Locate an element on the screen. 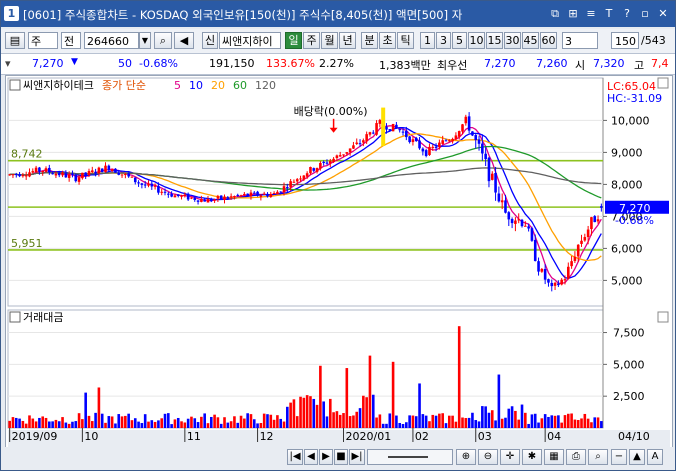  mode-select: 전 is located at coordinates (71, 40).